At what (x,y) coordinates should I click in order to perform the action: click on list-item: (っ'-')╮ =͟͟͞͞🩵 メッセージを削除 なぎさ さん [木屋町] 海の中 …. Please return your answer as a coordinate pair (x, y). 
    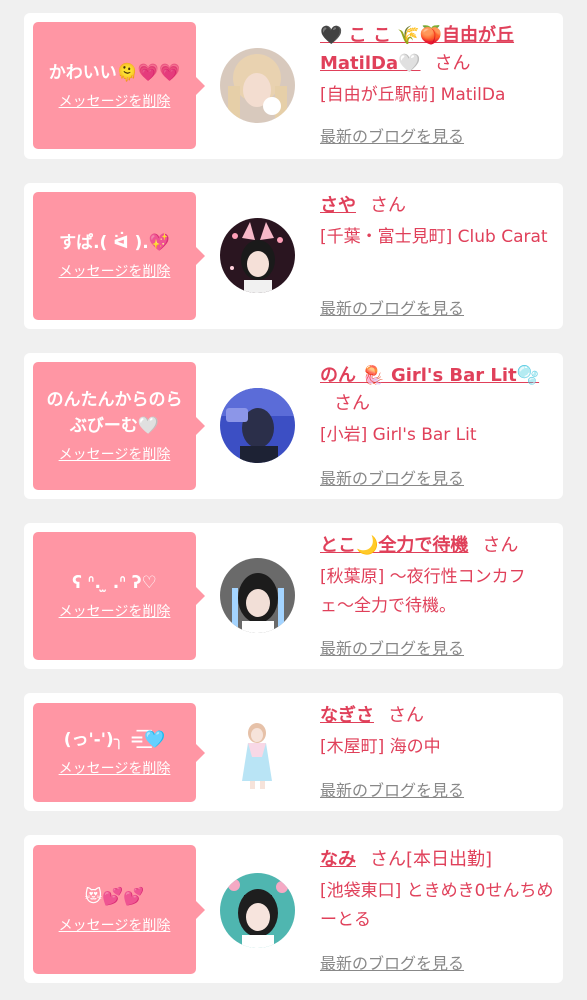
    Looking at the image, I should click on (293, 752).